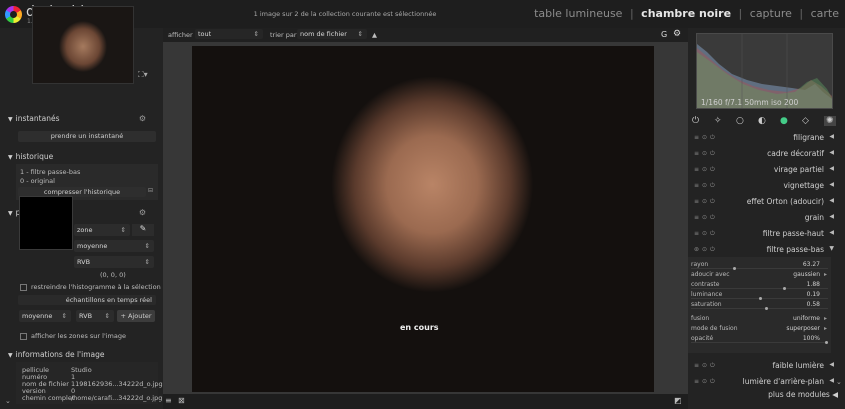 Image resolution: width=845 pixels, height=409 pixels. What do you see at coordinates (750, 102) in the screenshot?
I see `exif-info: 1/160 f/7.1 50mm iso 200` at bounding box center [750, 102].